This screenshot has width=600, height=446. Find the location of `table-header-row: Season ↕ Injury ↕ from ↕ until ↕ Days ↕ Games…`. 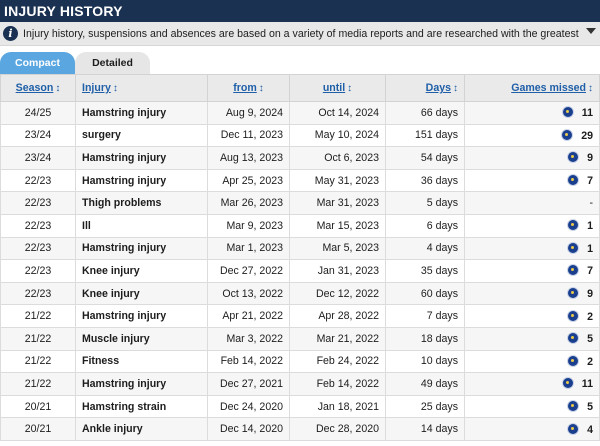

table-header-row: Season ↕ Injury ↕ from ↕ until ↕ Days ↕ Games… is located at coordinates (300, 88).